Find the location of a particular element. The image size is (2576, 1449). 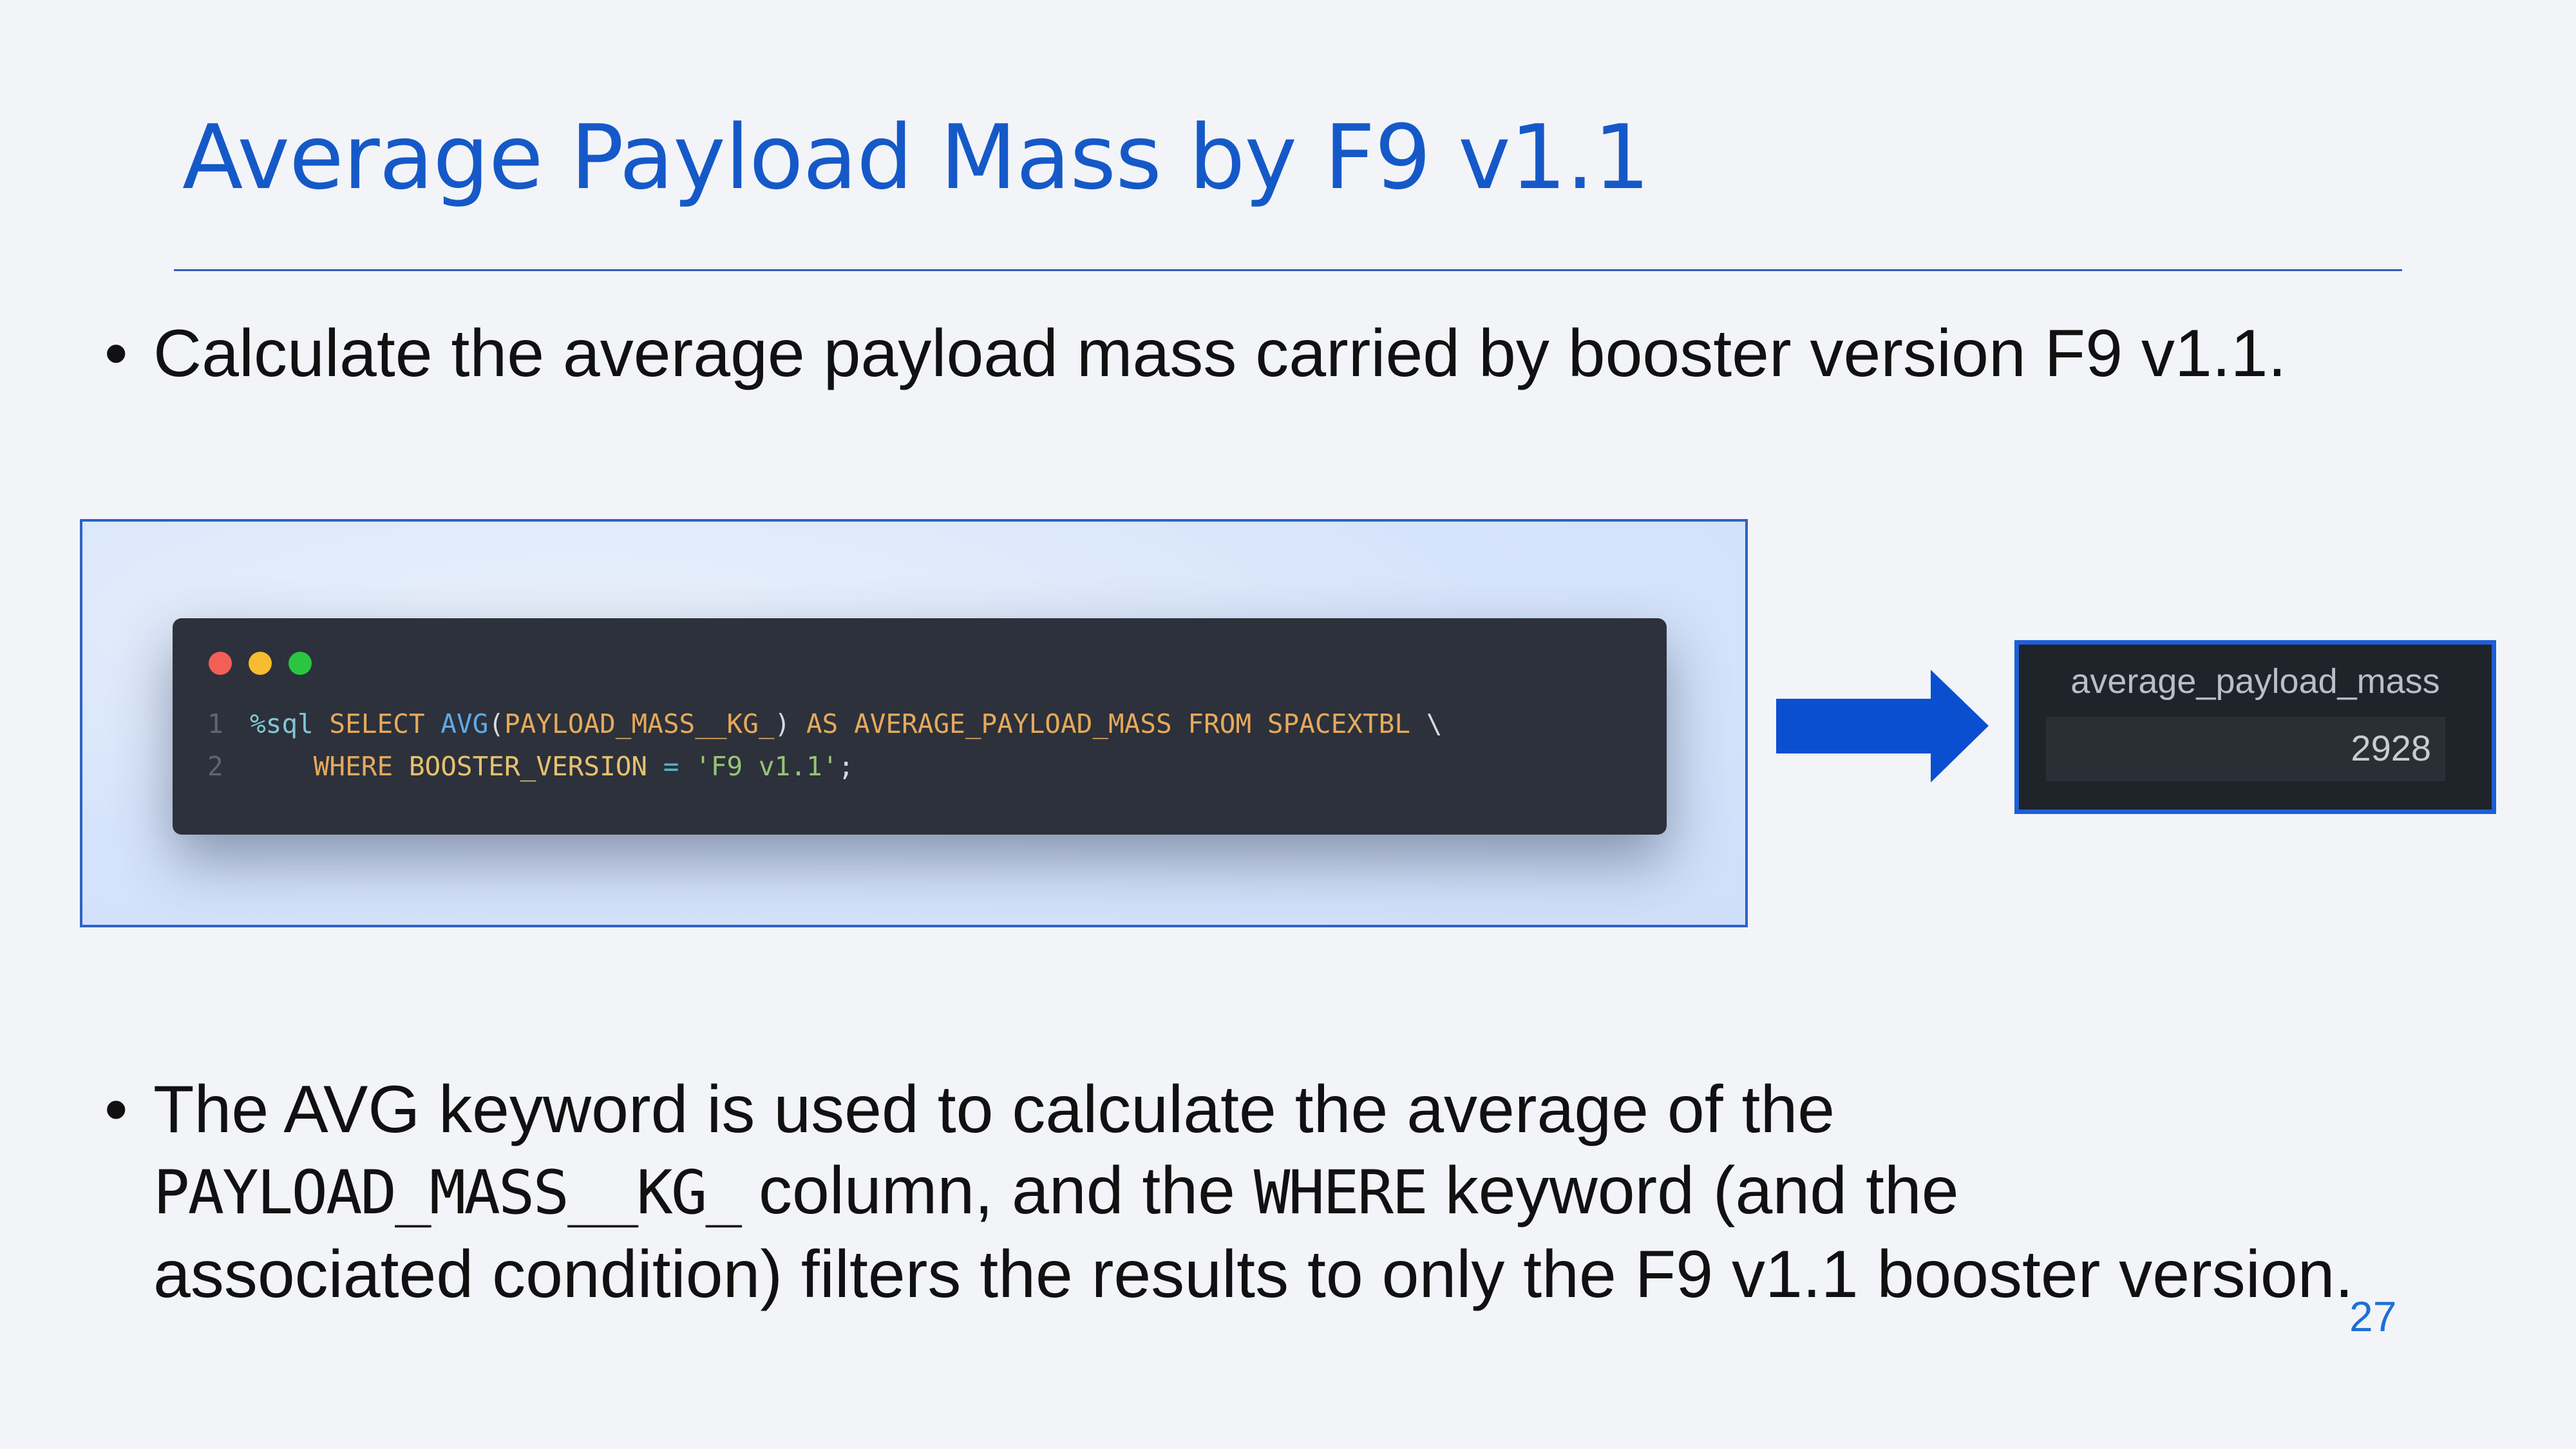

code-token-keyword: WHERE is located at coordinates (361, 766).